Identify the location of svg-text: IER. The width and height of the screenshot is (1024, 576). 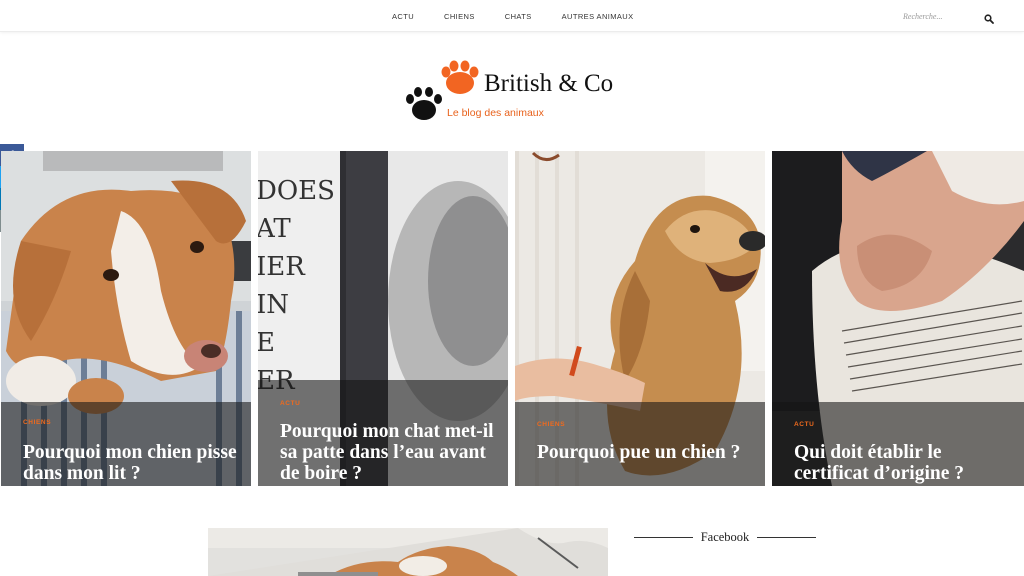
(282, 267).